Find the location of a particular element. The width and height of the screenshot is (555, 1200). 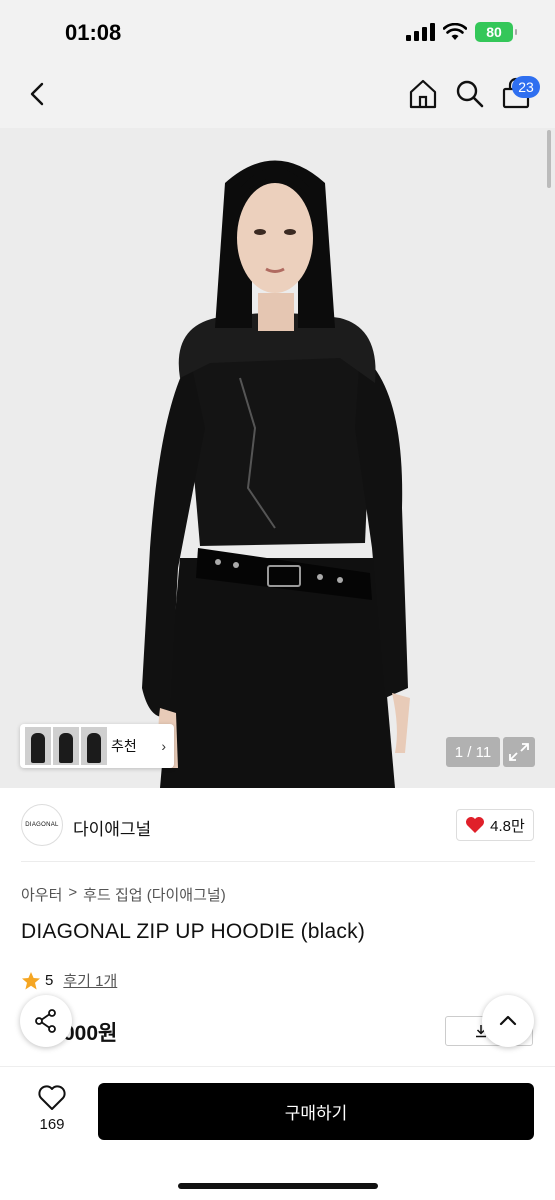

wifi-icon is located at coordinates (455, 31).